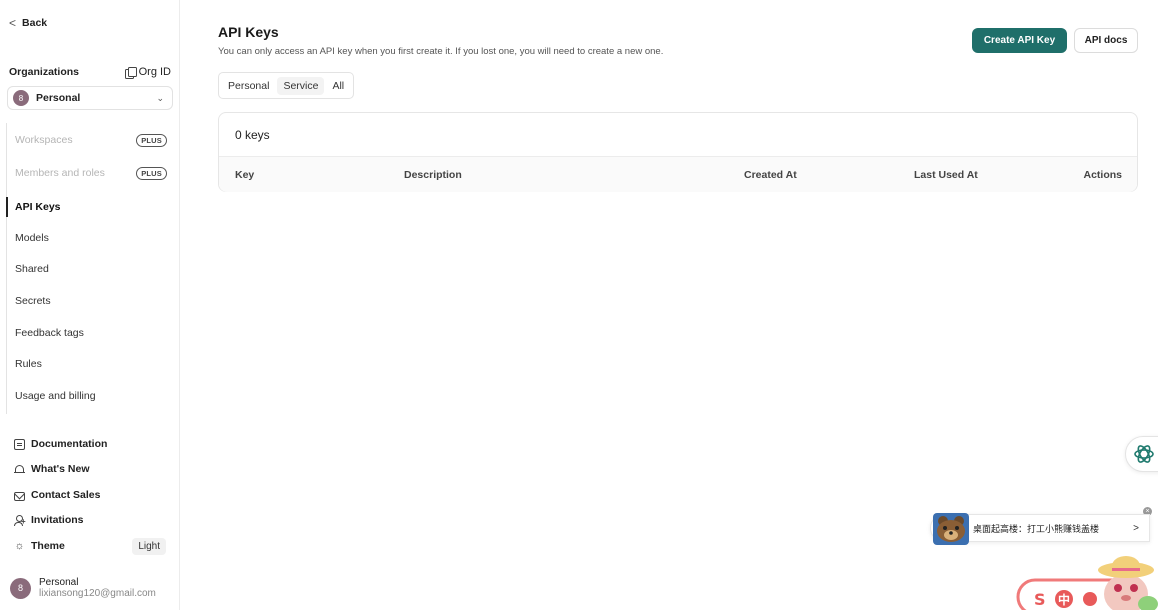 This screenshot has height=610, width=1158. I want to click on create-api-key-button: Create API Key, so click(1019, 40).